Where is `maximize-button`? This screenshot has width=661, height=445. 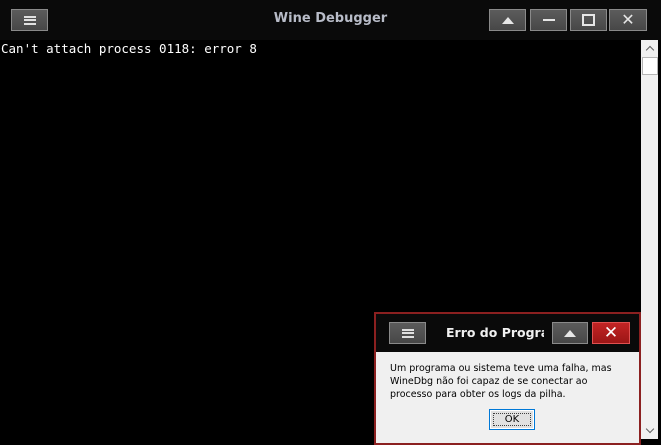
maximize-button is located at coordinates (588, 20).